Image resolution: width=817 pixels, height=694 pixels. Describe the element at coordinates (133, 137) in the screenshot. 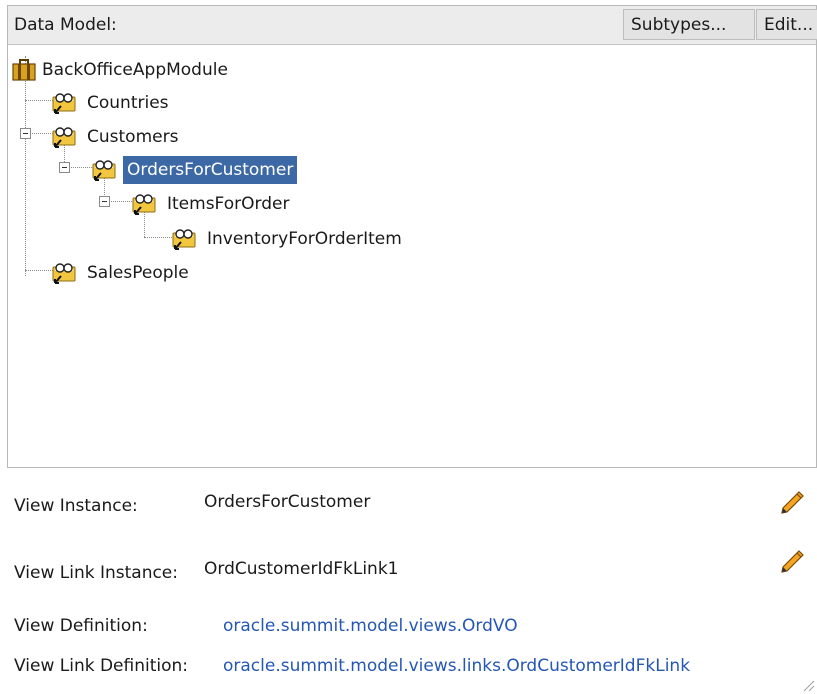

I see `tree-node-label: Customers` at that location.